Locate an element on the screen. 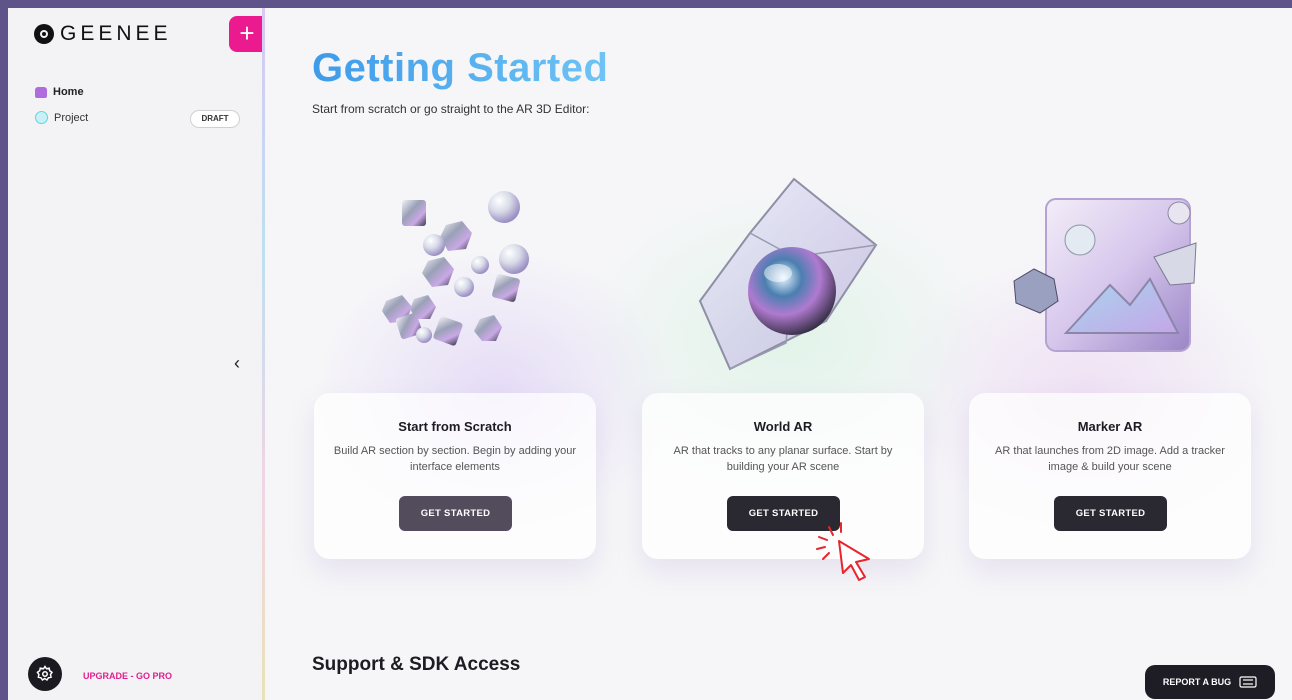 This screenshot has height=700, width=1292. report-bug-button: REPORT A BUG is located at coordinates (1210, 682).